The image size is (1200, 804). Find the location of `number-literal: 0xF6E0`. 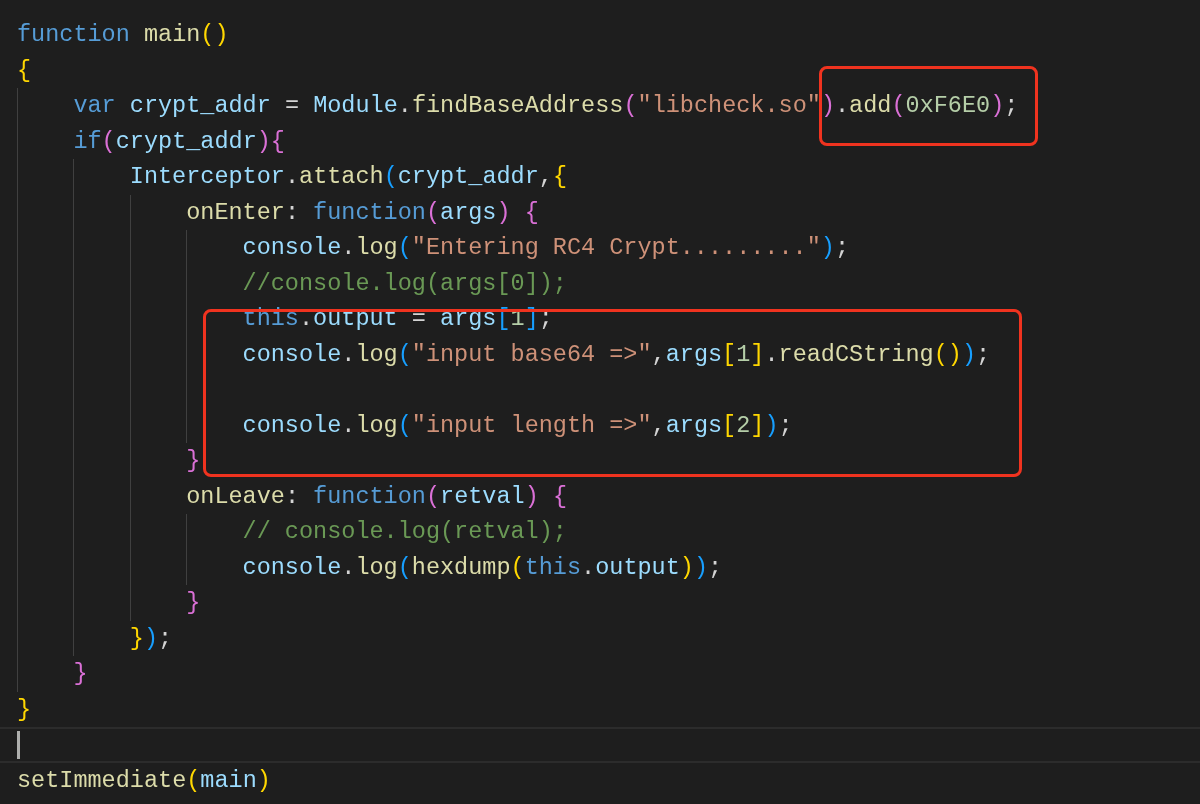

number-literal: 0xF6E0 is located at coordinates (948, 106).